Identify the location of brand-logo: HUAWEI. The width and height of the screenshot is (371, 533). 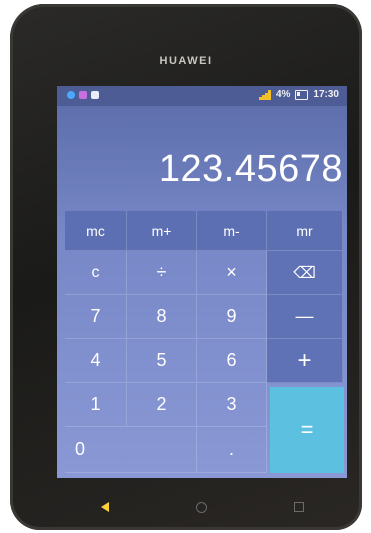
(186, 61).